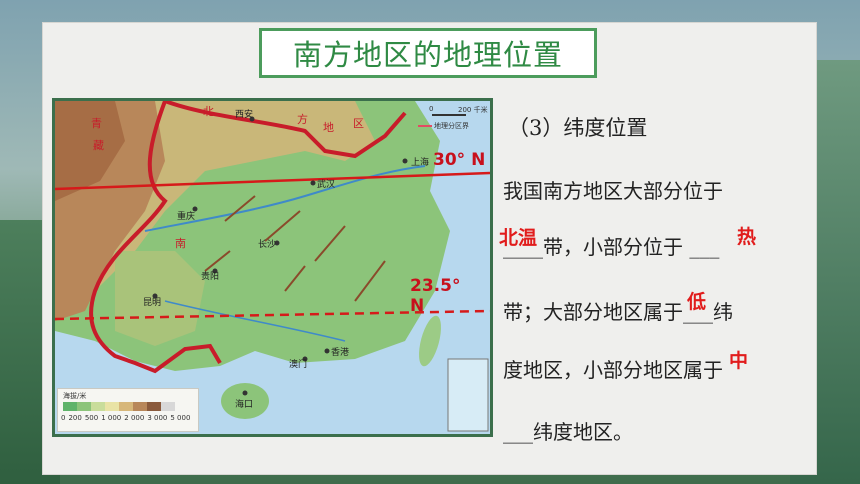  What do you see at coordinates (186, 216) in the screenshot?
I see `label-chongqing: 重庆` at bounding box center [186, 216].